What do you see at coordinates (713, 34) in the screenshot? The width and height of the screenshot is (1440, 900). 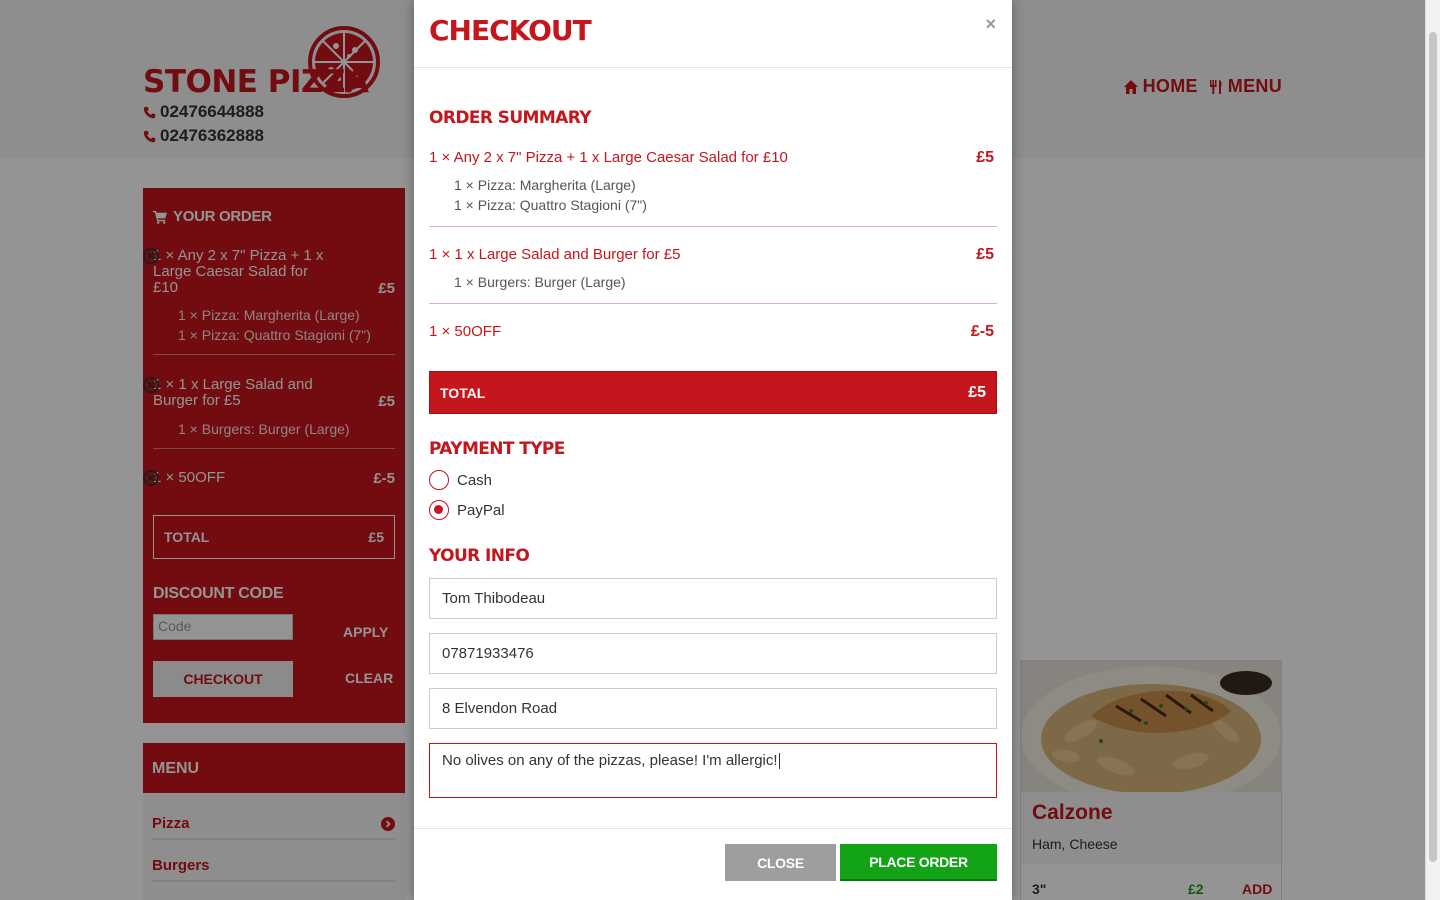 I see `modal-header: CHECKOUT ×` at bounding box center [713, 34].